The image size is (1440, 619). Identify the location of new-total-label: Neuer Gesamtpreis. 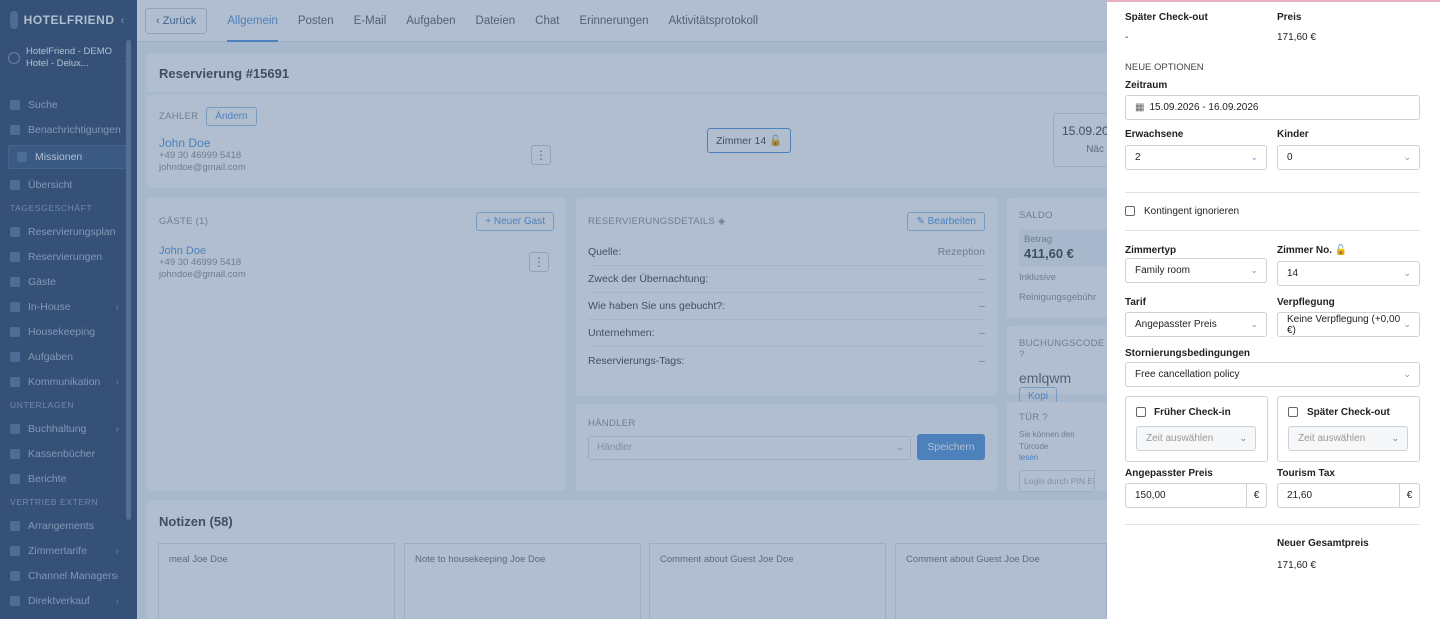
(1323, 543).